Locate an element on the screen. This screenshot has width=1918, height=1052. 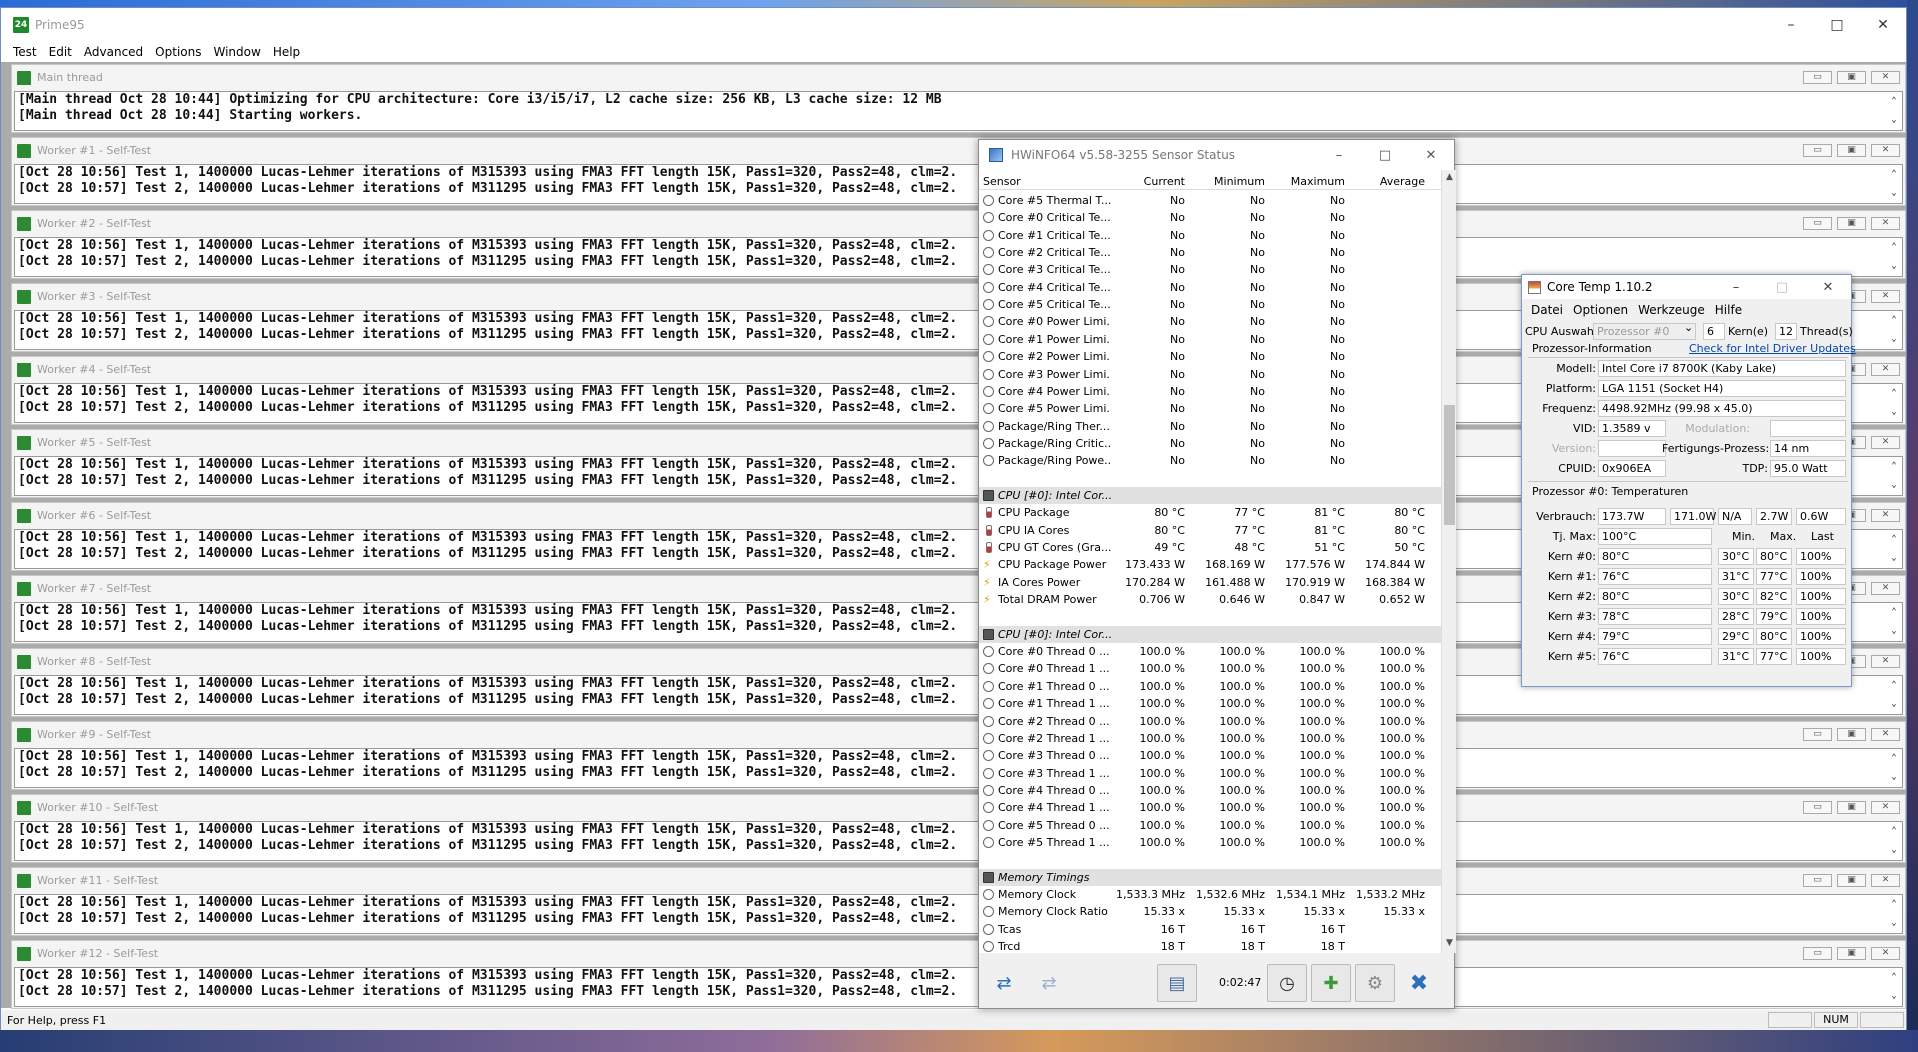
worker-10-titlebar: Worker #10 - Self-Test ▭ ▣ ✕ is located at coordinates (958, 807).